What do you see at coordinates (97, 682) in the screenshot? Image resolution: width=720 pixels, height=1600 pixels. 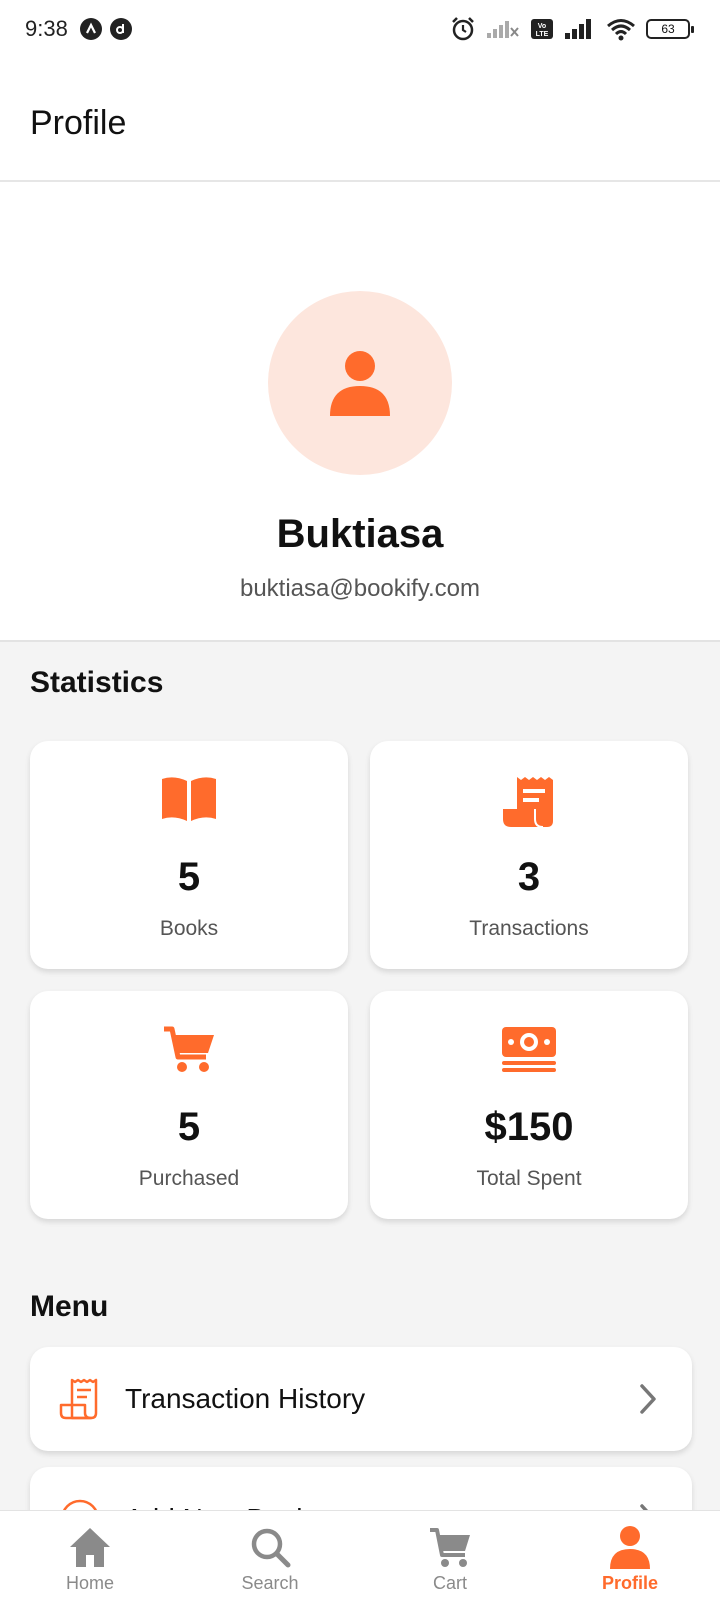 I see `statistics-title: Statistics` at bounding box center [97, 682].